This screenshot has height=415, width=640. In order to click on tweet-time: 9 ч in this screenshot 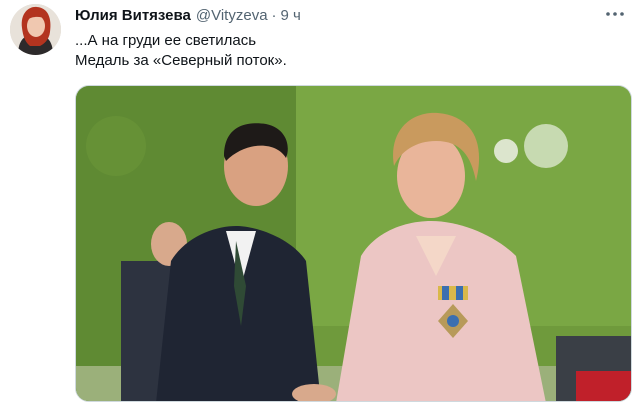, I will do `click(291, 15)`.